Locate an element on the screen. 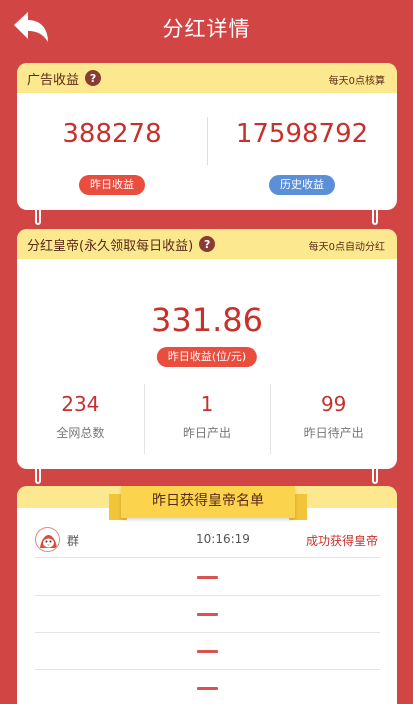 The height and width of the screenshot is (704, 413). stat-produced: 1 昨日产出 is located at coordinates (207, 419).